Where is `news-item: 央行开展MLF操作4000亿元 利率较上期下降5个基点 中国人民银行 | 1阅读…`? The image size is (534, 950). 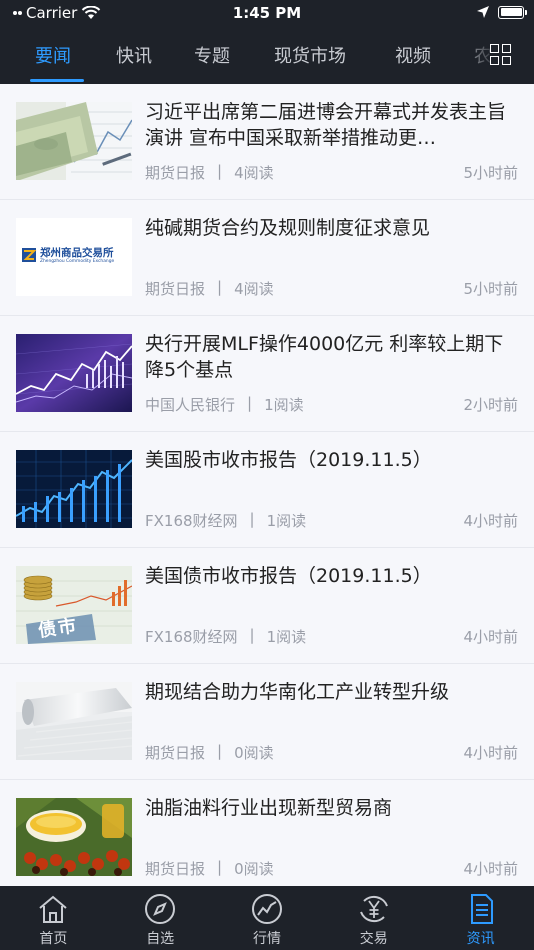
news-item: 央行开展MLF操作4000亿元 利率较上期下降5个基点 中国人民银行 | 1阅读… is located at coordinates (267, 374).